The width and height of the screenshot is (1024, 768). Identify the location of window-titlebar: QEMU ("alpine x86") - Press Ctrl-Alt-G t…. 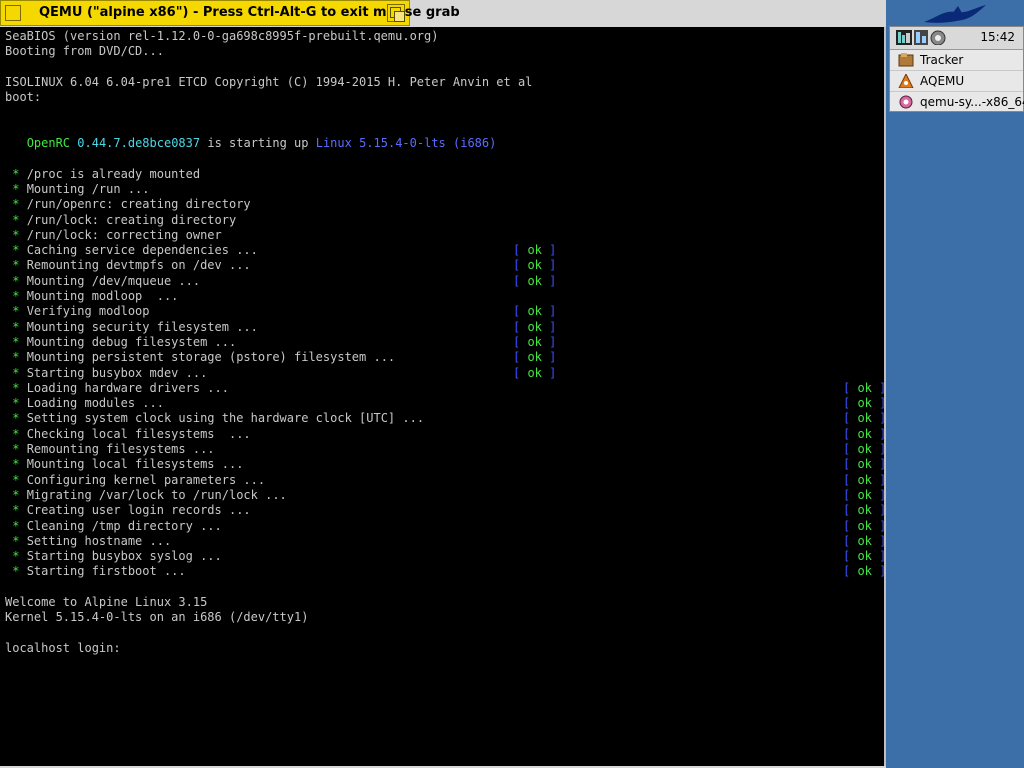
(230, 13).